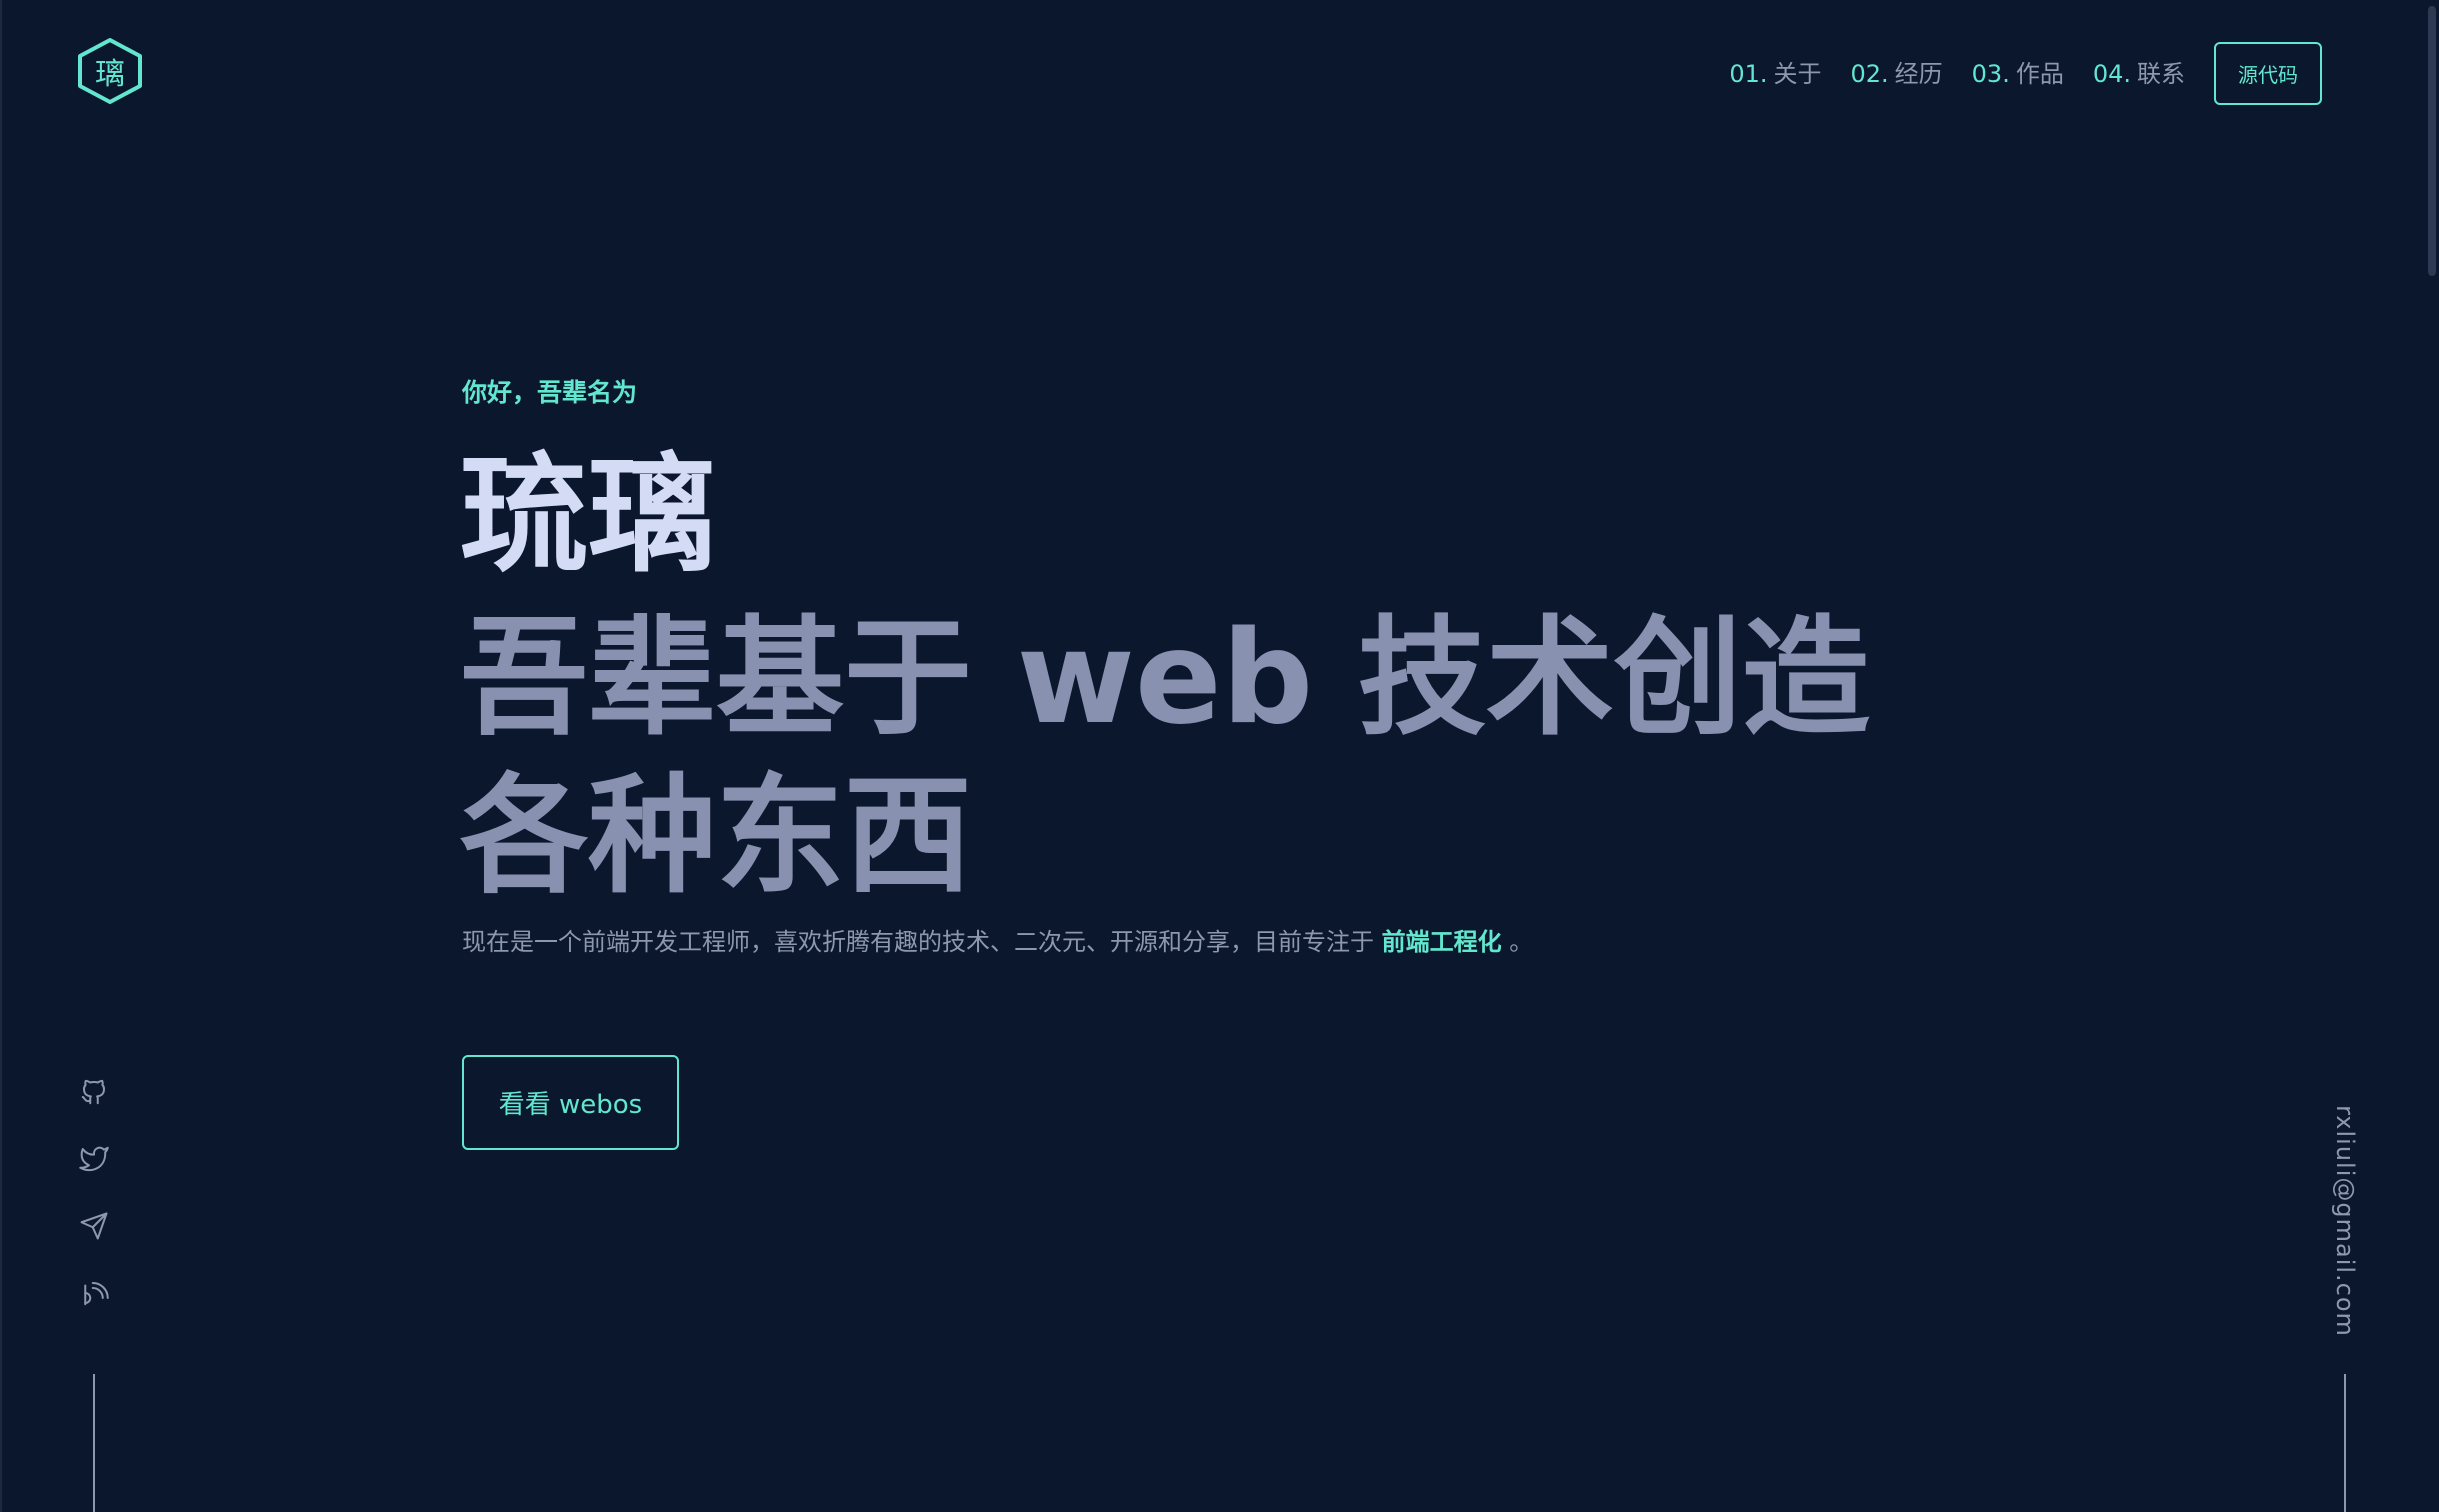  I want to click on logo: 璃, so click(110, 71).